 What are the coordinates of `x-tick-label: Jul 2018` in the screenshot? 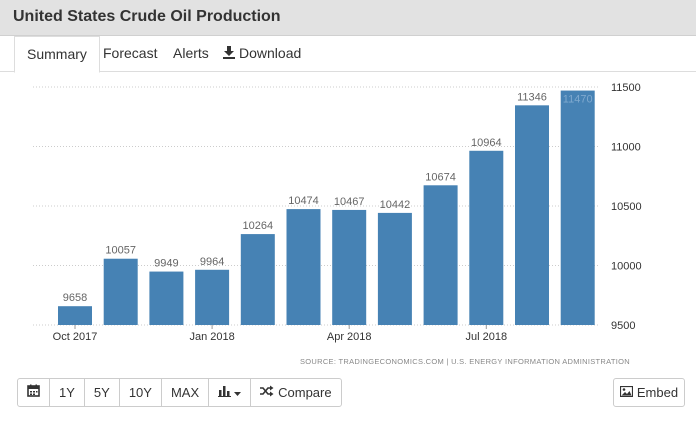 It's located at (487, 337).